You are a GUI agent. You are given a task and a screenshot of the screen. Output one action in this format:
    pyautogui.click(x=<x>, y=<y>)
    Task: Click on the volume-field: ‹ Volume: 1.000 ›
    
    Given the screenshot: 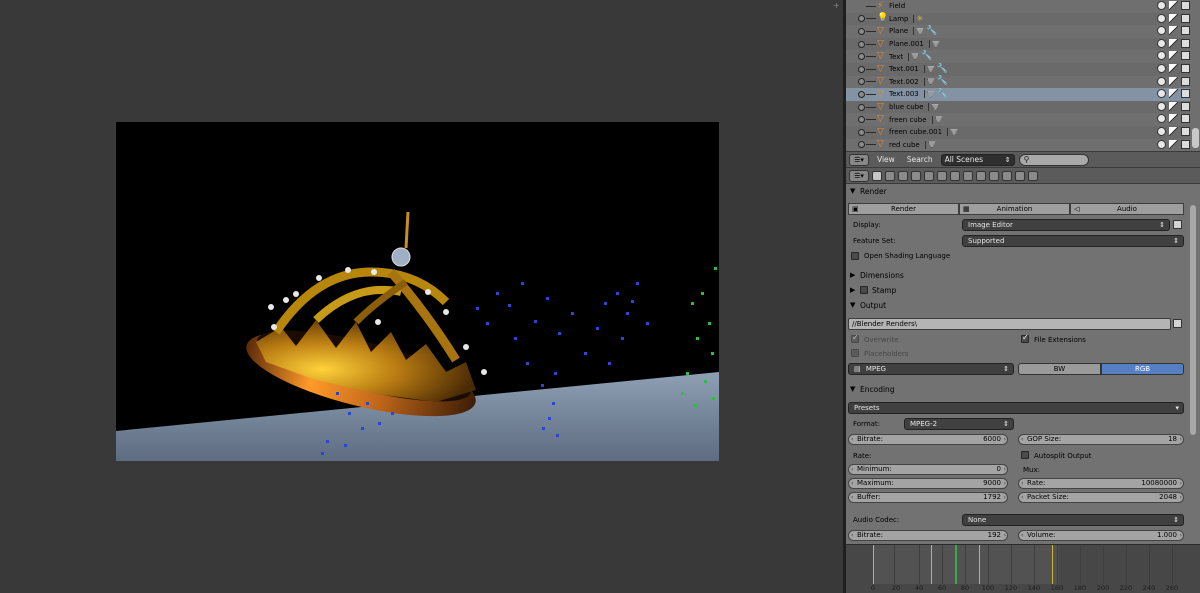 What is the action you would take?
    pyautogui.click(x=1101, y=535)
    